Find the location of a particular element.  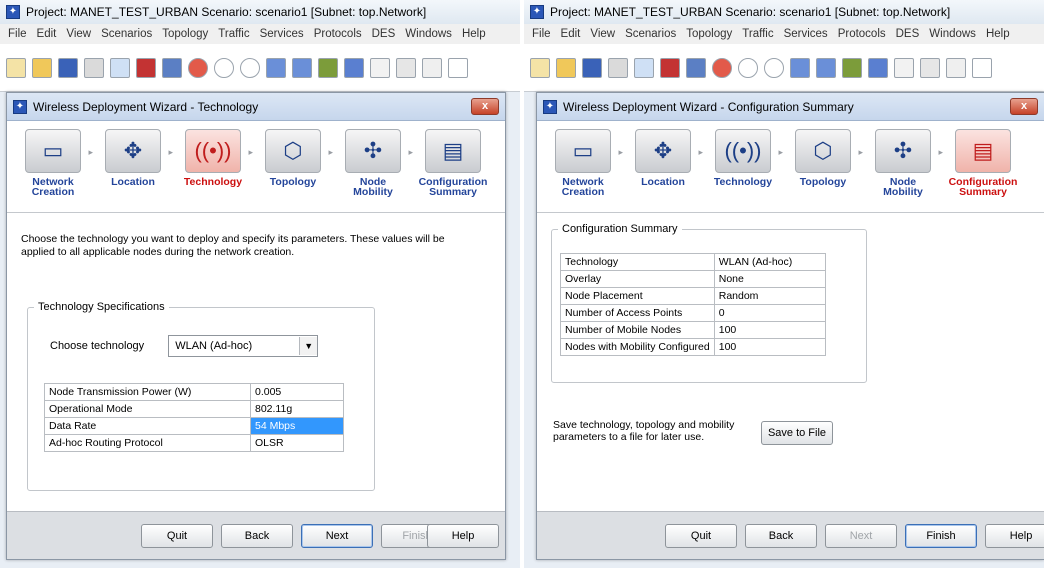

param-value-selected: 54 Mbps is located at coordinates (297, 426).